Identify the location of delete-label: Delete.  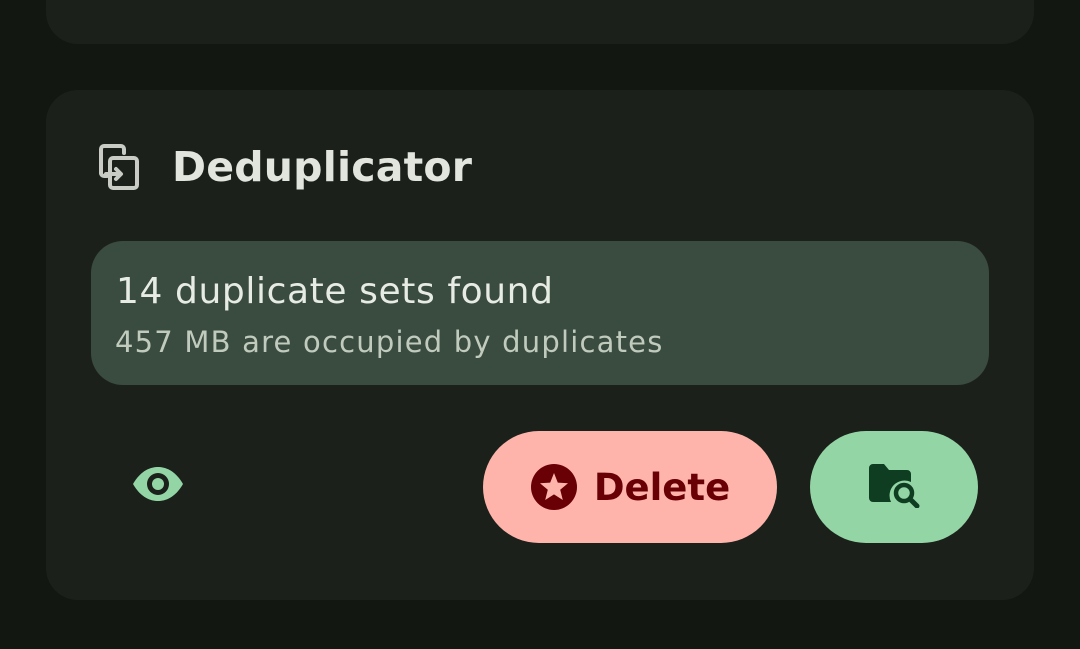
(662, 487).